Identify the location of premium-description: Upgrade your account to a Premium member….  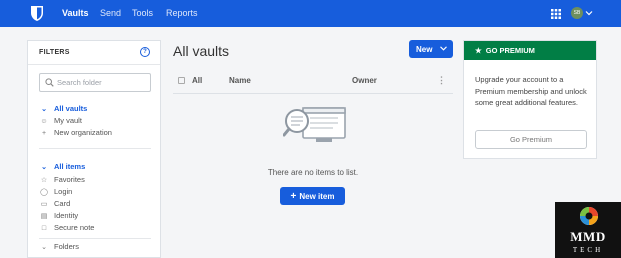
(531, 91).